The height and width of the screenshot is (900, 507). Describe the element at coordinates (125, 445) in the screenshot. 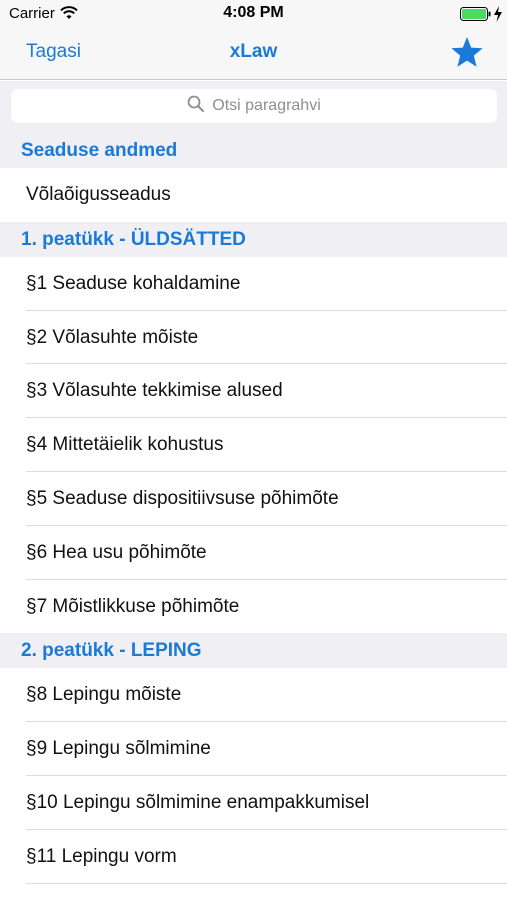

I see `list-item-label: §4 Mittetäielik kohustus` at that location.